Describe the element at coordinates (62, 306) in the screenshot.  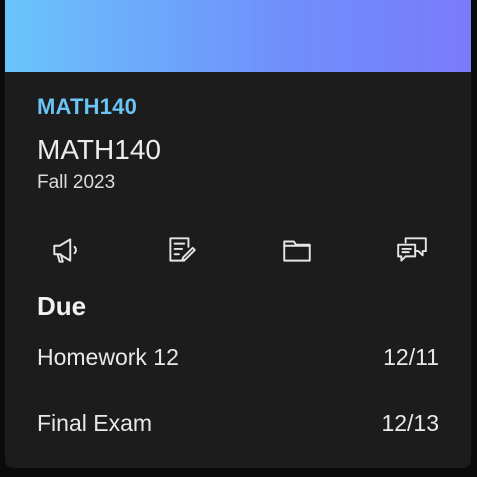
I see `due-heading: Due` at that location.